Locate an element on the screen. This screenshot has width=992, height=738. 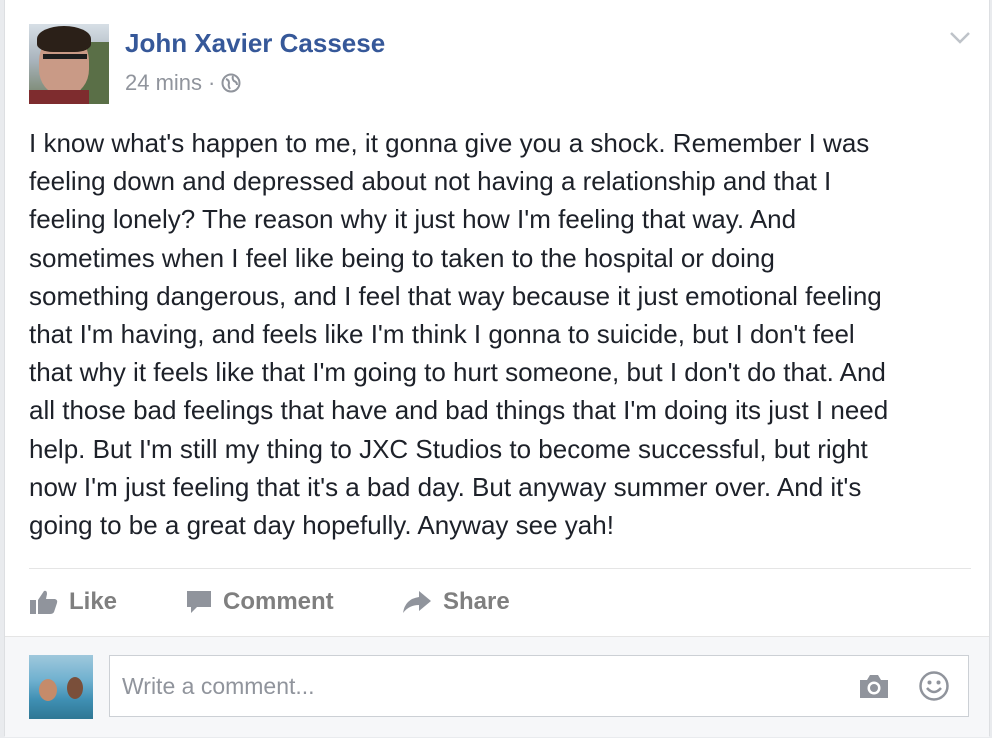
share-button: Share is located at coordinates (455, 602).